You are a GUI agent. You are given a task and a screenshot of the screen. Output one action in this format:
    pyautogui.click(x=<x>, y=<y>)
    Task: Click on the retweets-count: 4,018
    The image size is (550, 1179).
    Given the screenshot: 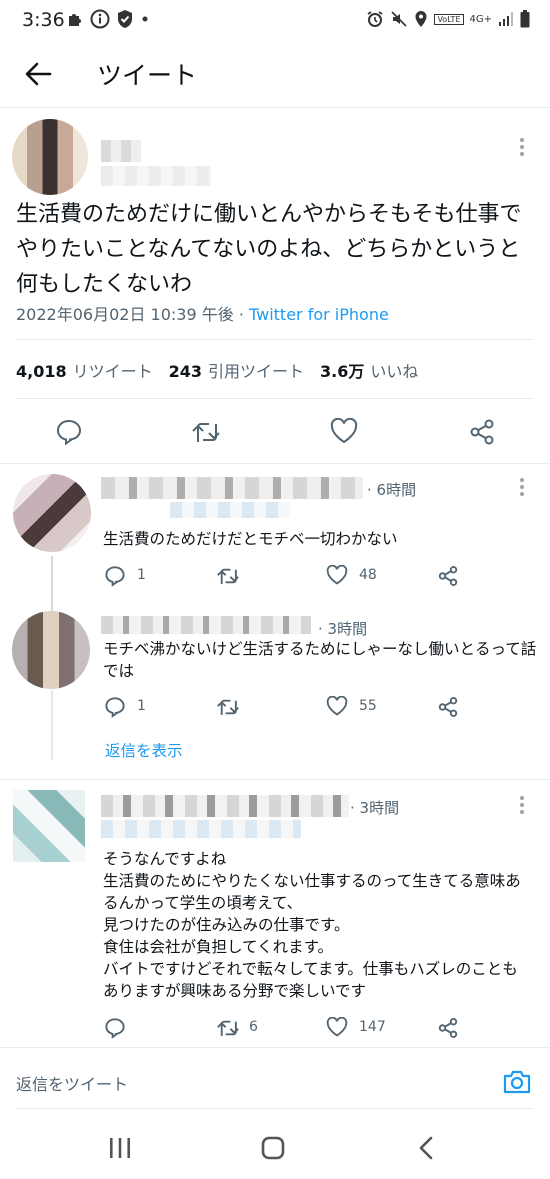 What is the action you would take?
    pyautogui.click(x=41, y=371)
    